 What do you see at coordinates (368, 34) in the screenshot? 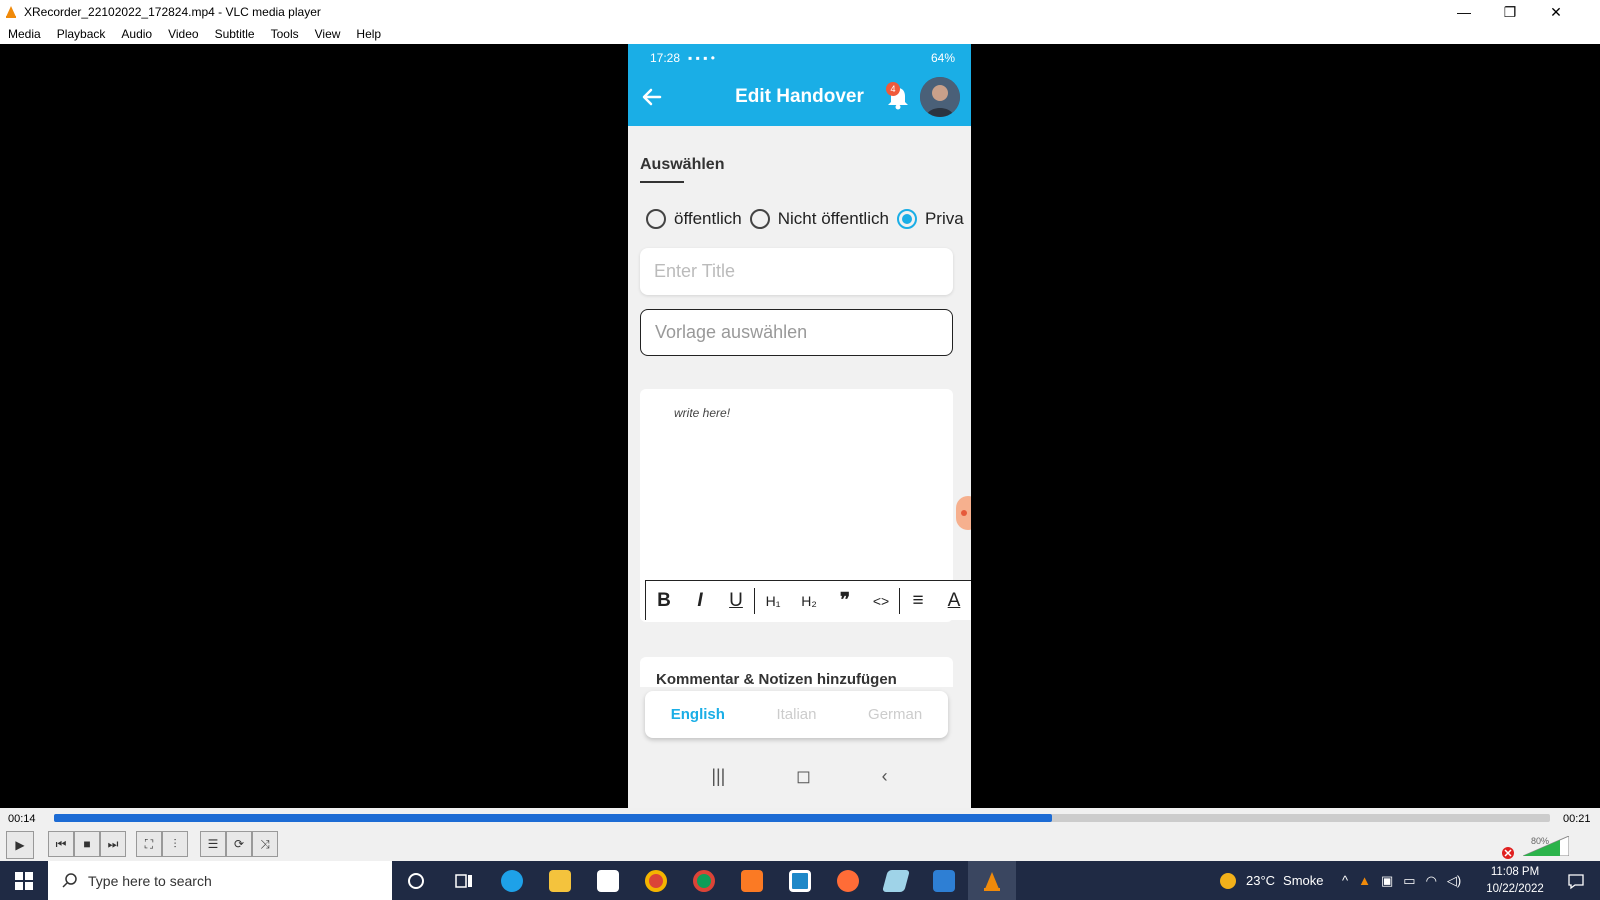
I see `menu-help: Help` at bounding box center [368, 34].